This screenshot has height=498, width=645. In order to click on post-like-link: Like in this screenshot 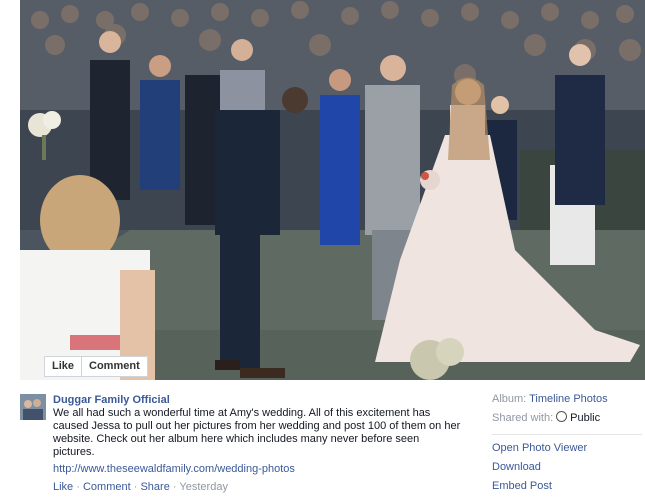, I will do `click(63, 487)`.